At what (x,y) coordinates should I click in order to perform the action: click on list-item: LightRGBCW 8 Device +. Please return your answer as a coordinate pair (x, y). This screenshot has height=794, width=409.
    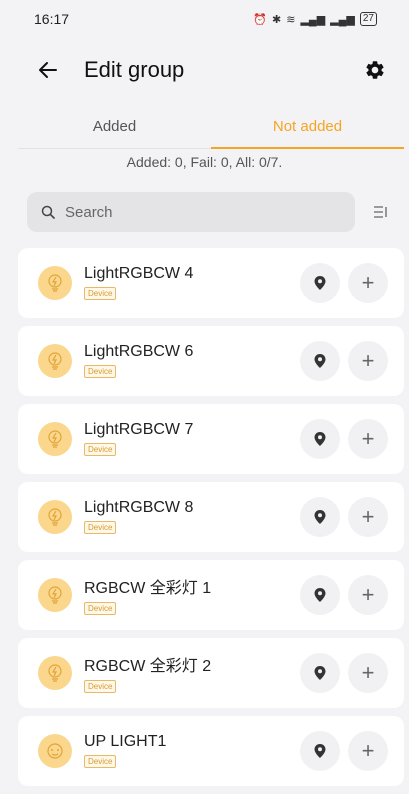
    Looking at the image, I should click on (211, 517).